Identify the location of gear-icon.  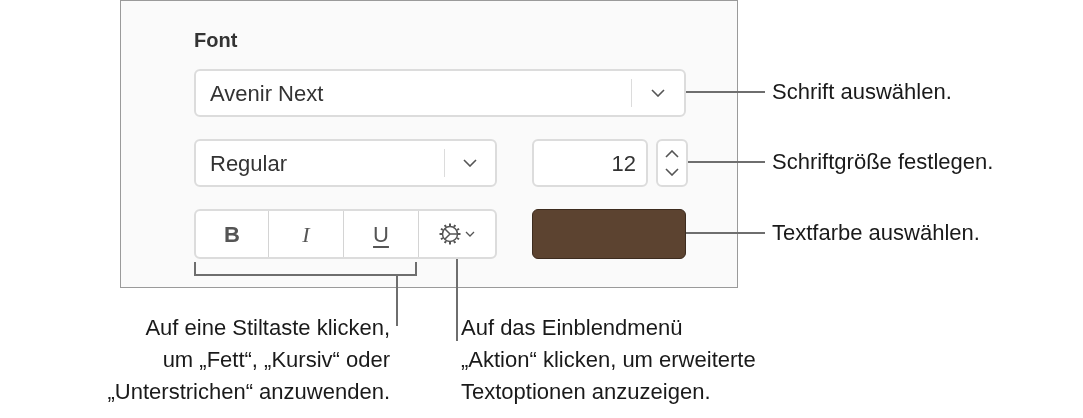
(450, 234).